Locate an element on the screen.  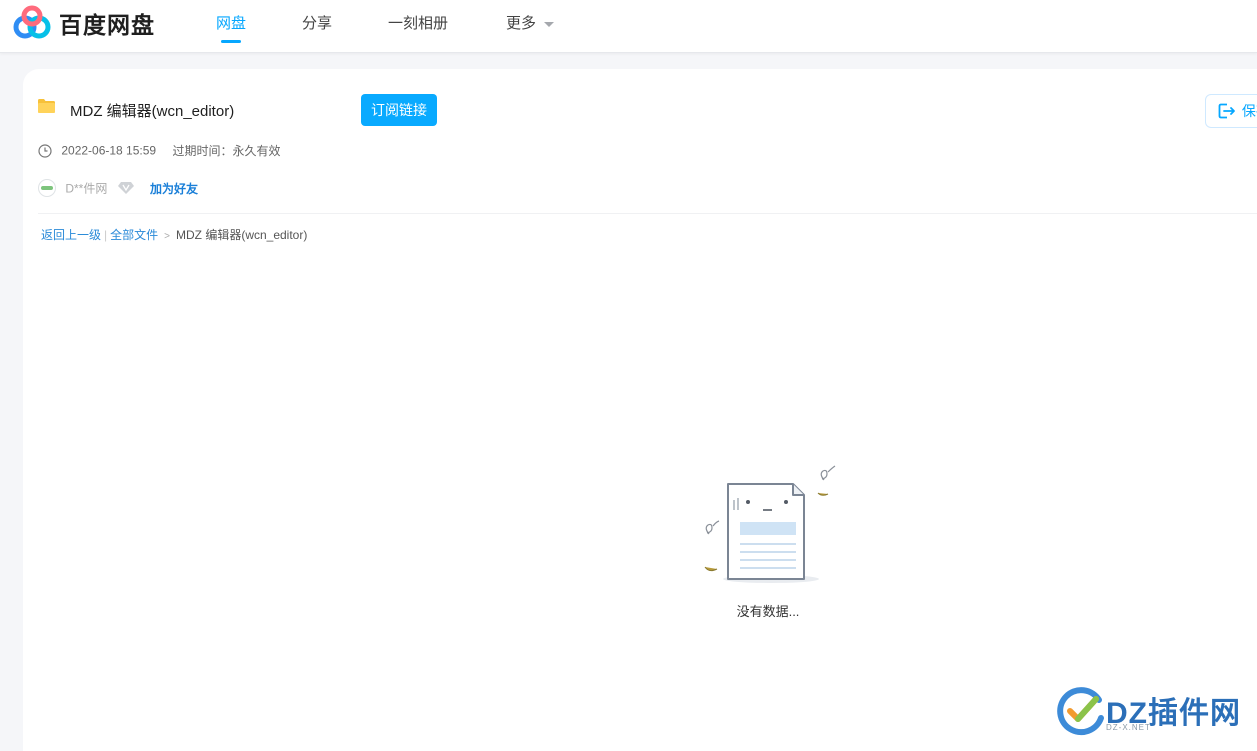
nav-tab-label: 分享 is located at coordinates (317, 23).